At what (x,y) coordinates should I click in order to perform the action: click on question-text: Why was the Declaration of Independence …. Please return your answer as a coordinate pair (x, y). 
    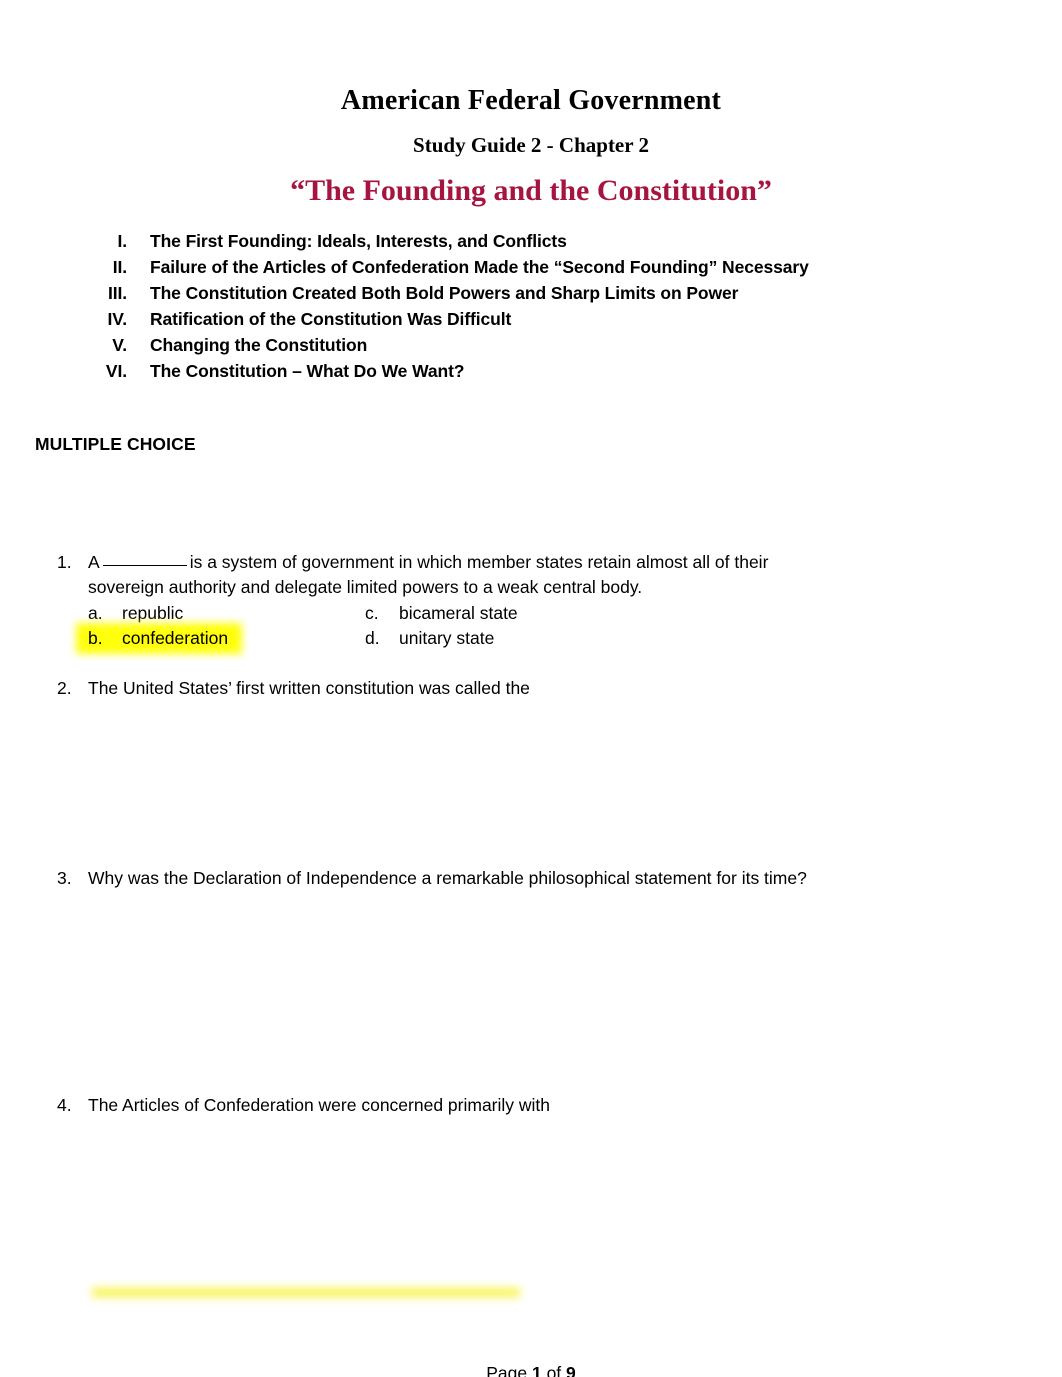
    Looking at the image, I should click on (447, 878).